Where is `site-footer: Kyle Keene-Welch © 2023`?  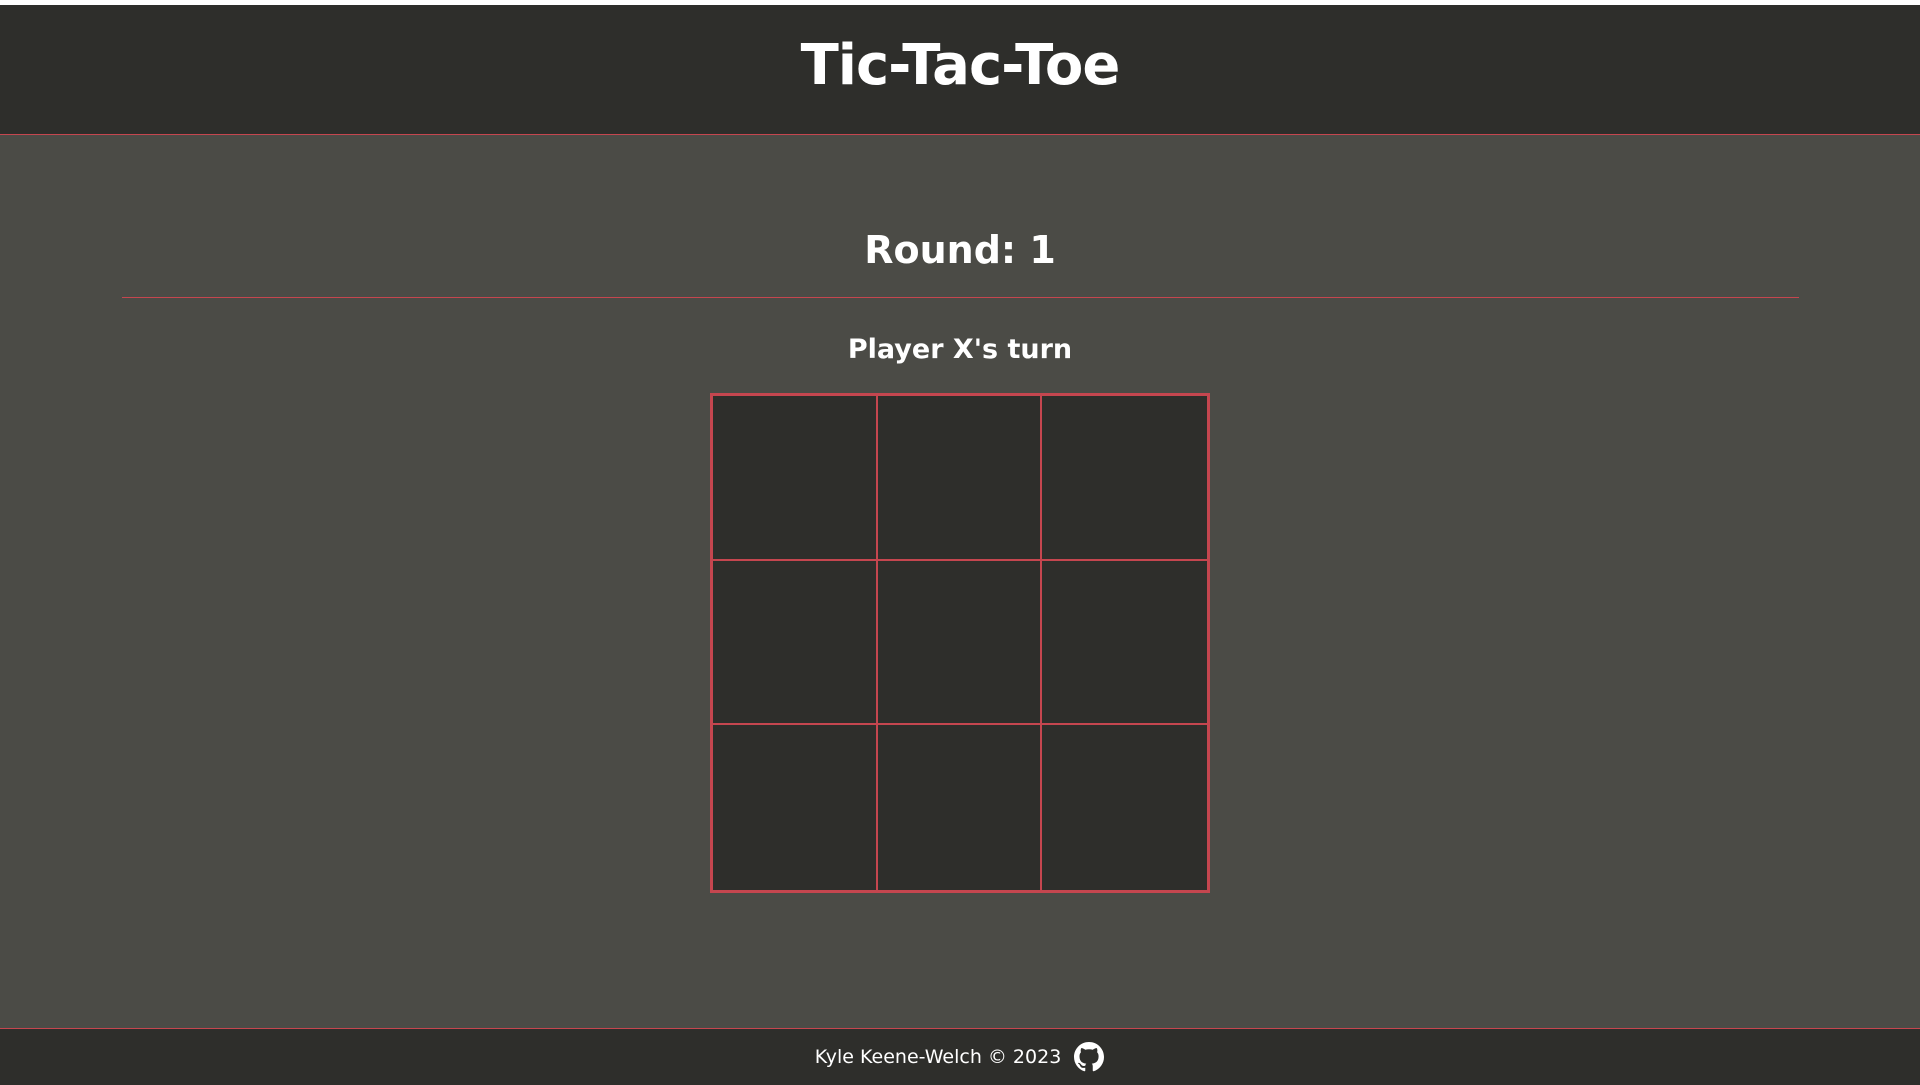 site-footer: Kyle Keene-Welch © 2023 is located at coordinates (960, 1056).